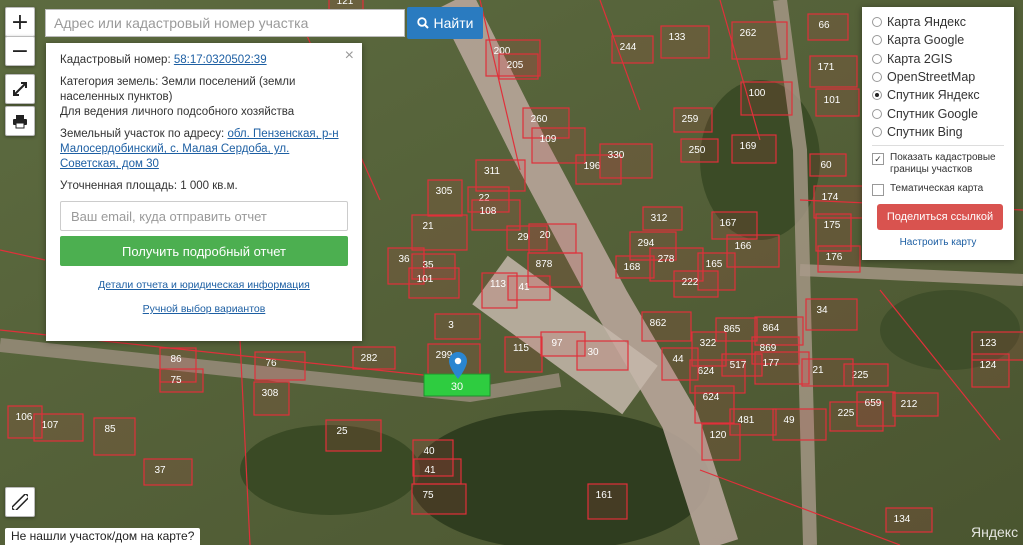  I want to click on layer-option: OpenStreetMap, so click(938, 77).